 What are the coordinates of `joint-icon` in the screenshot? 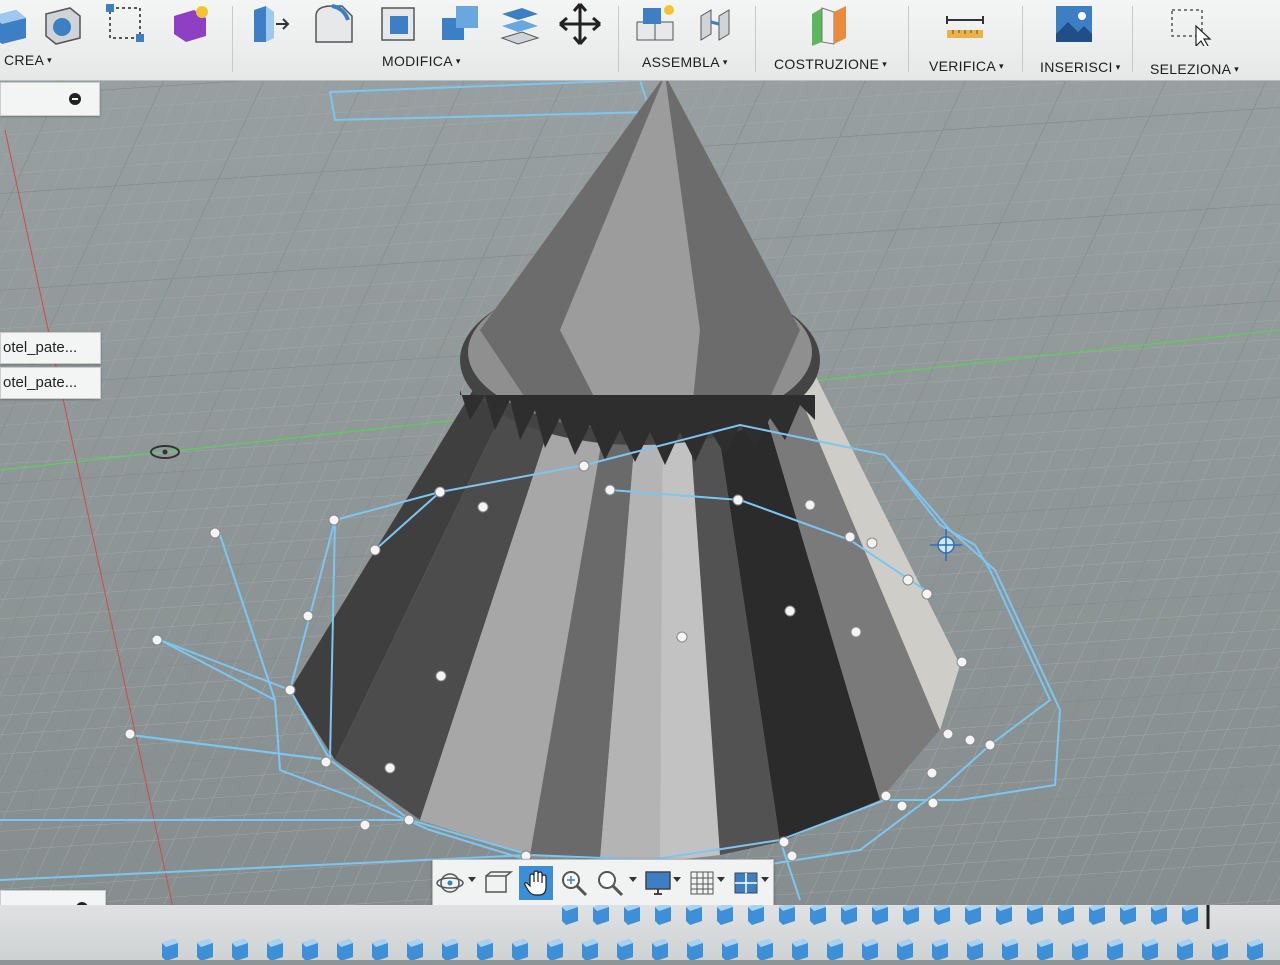 It's located at (717, 24).